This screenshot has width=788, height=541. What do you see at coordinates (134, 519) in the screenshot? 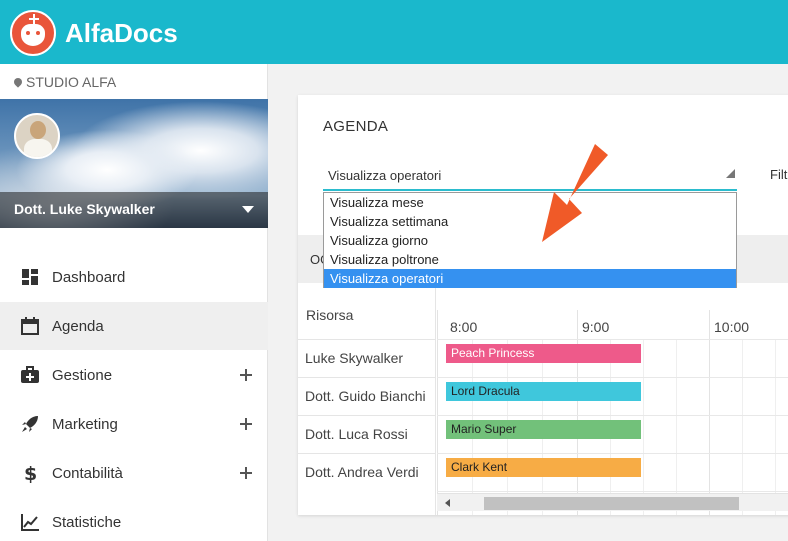
I see `sidebar-item-statistiche: Statistiche` at bounding box center [134, 519].